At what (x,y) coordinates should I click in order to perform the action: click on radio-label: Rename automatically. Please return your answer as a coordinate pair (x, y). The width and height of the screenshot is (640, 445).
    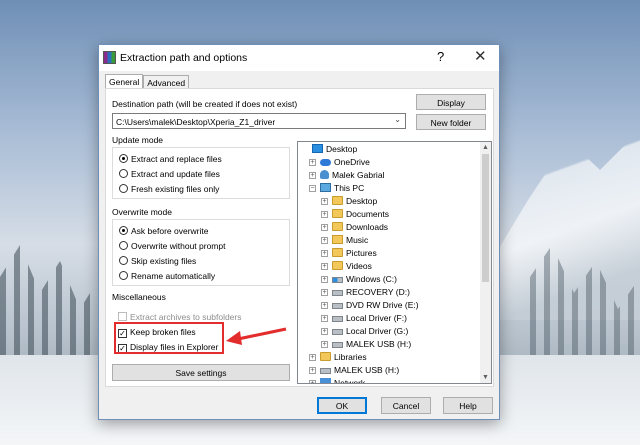
    Looking at the image, I should click on (173, 276).